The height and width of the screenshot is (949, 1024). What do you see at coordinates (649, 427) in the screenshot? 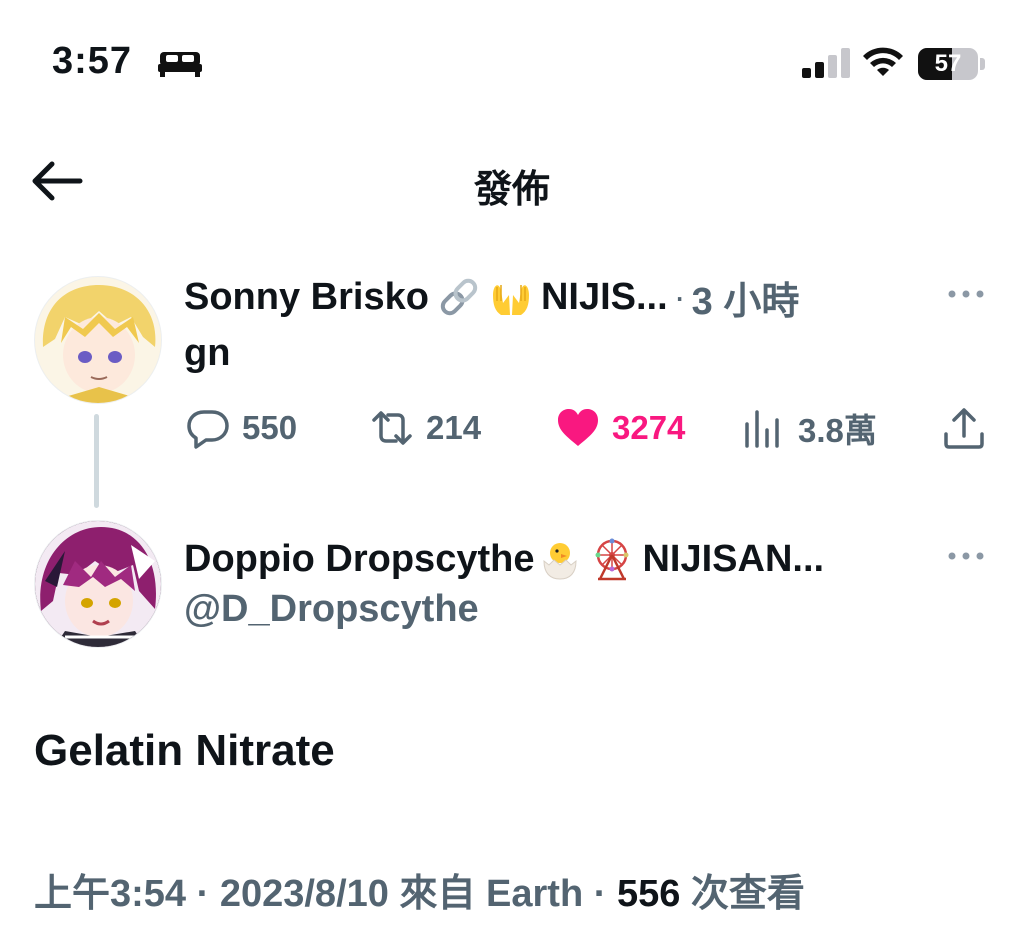
I see `like-count: 3274` at bounding box center [649, 427].